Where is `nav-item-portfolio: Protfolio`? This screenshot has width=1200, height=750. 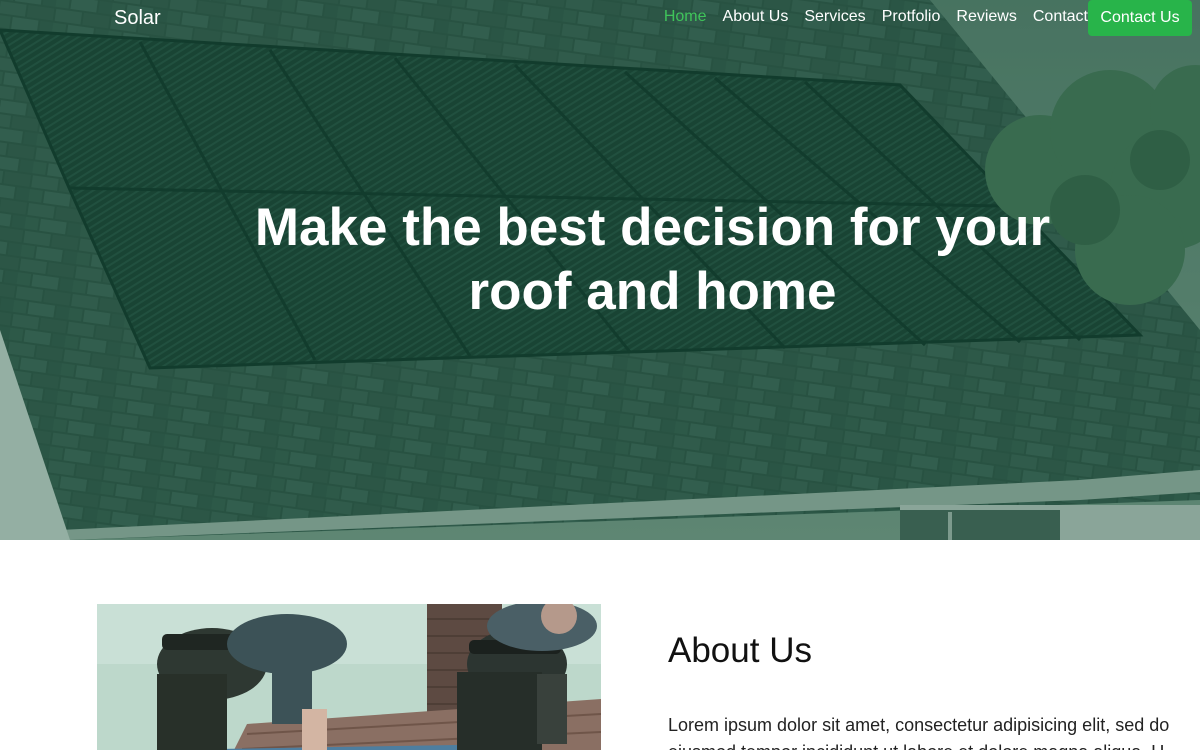
nav-item-portfolio: Protfolio is located at coordinates (911, 17).